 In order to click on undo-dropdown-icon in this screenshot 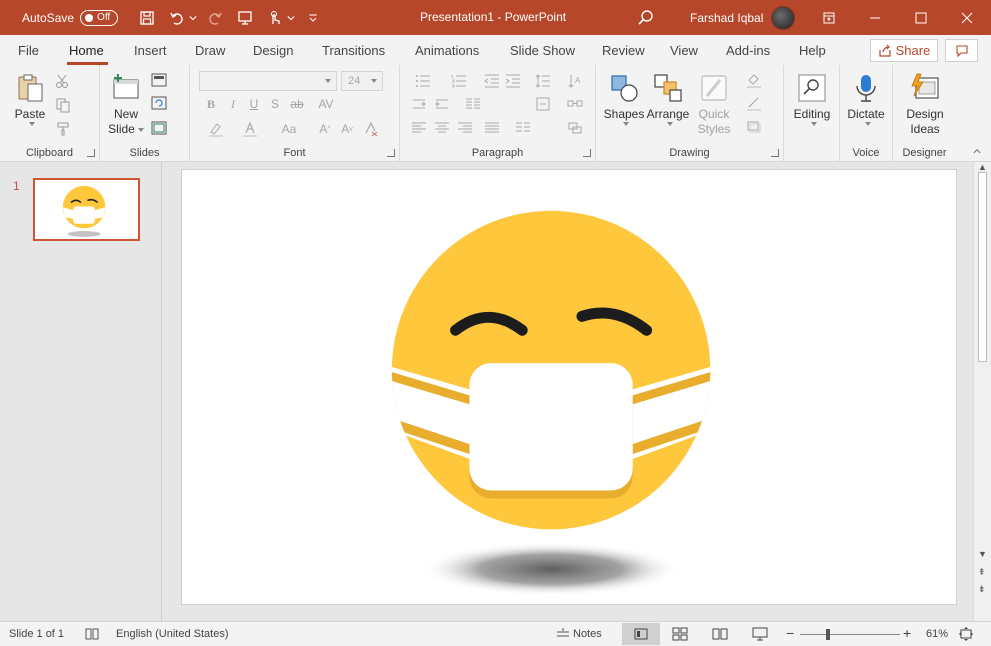, I will do `click(193, 18)`.